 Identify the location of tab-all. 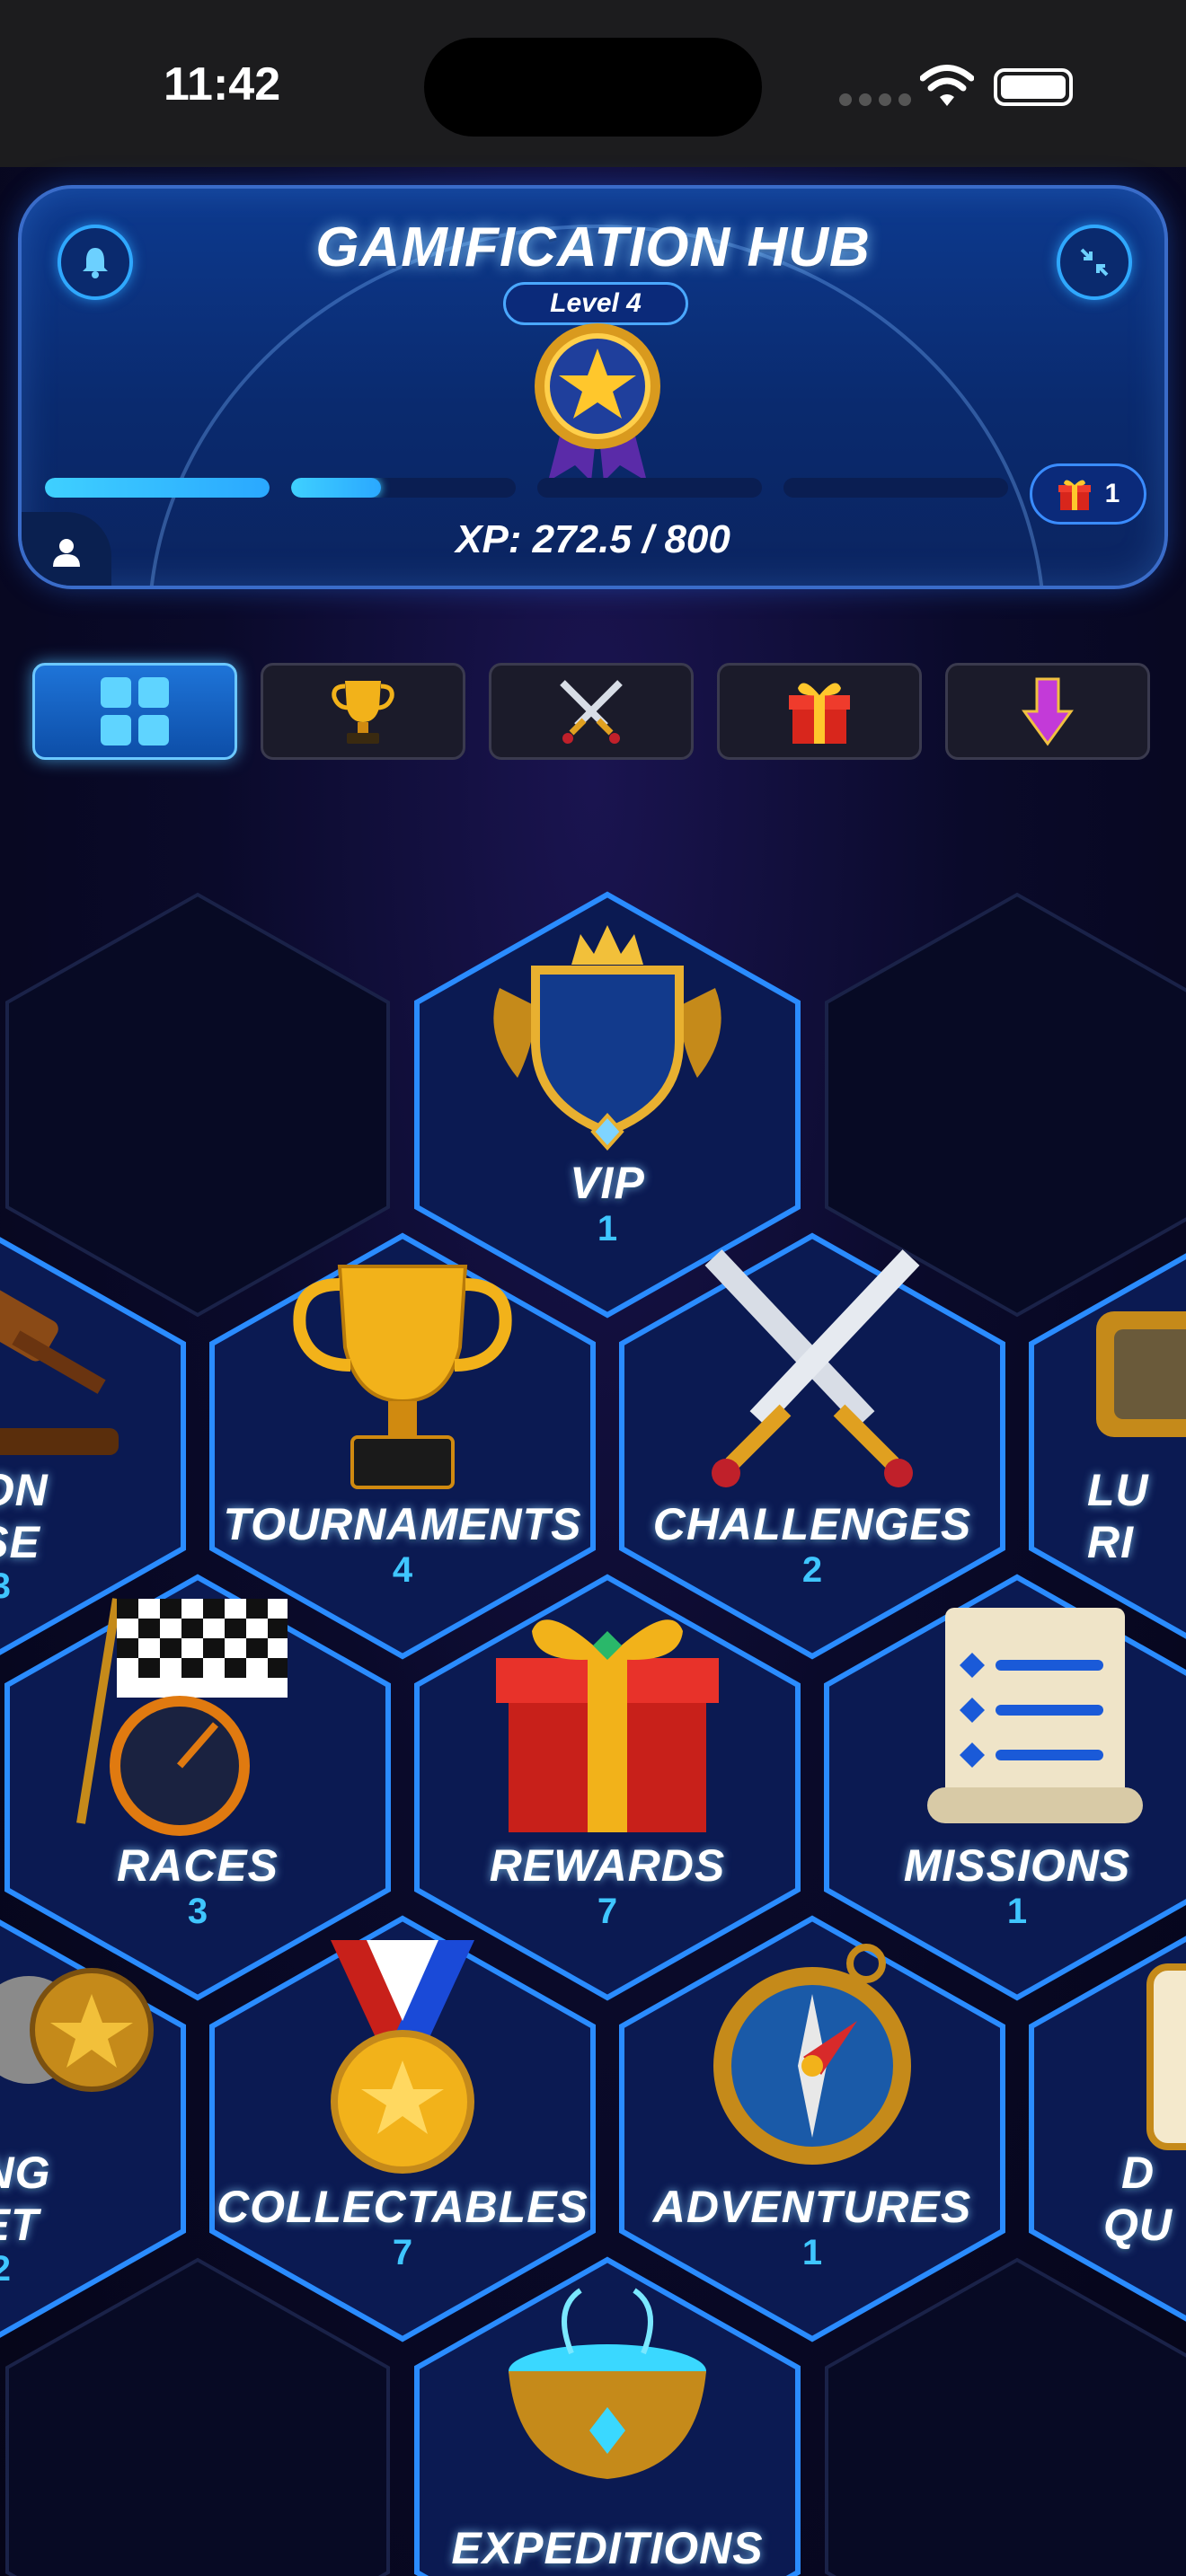
(134, 711).